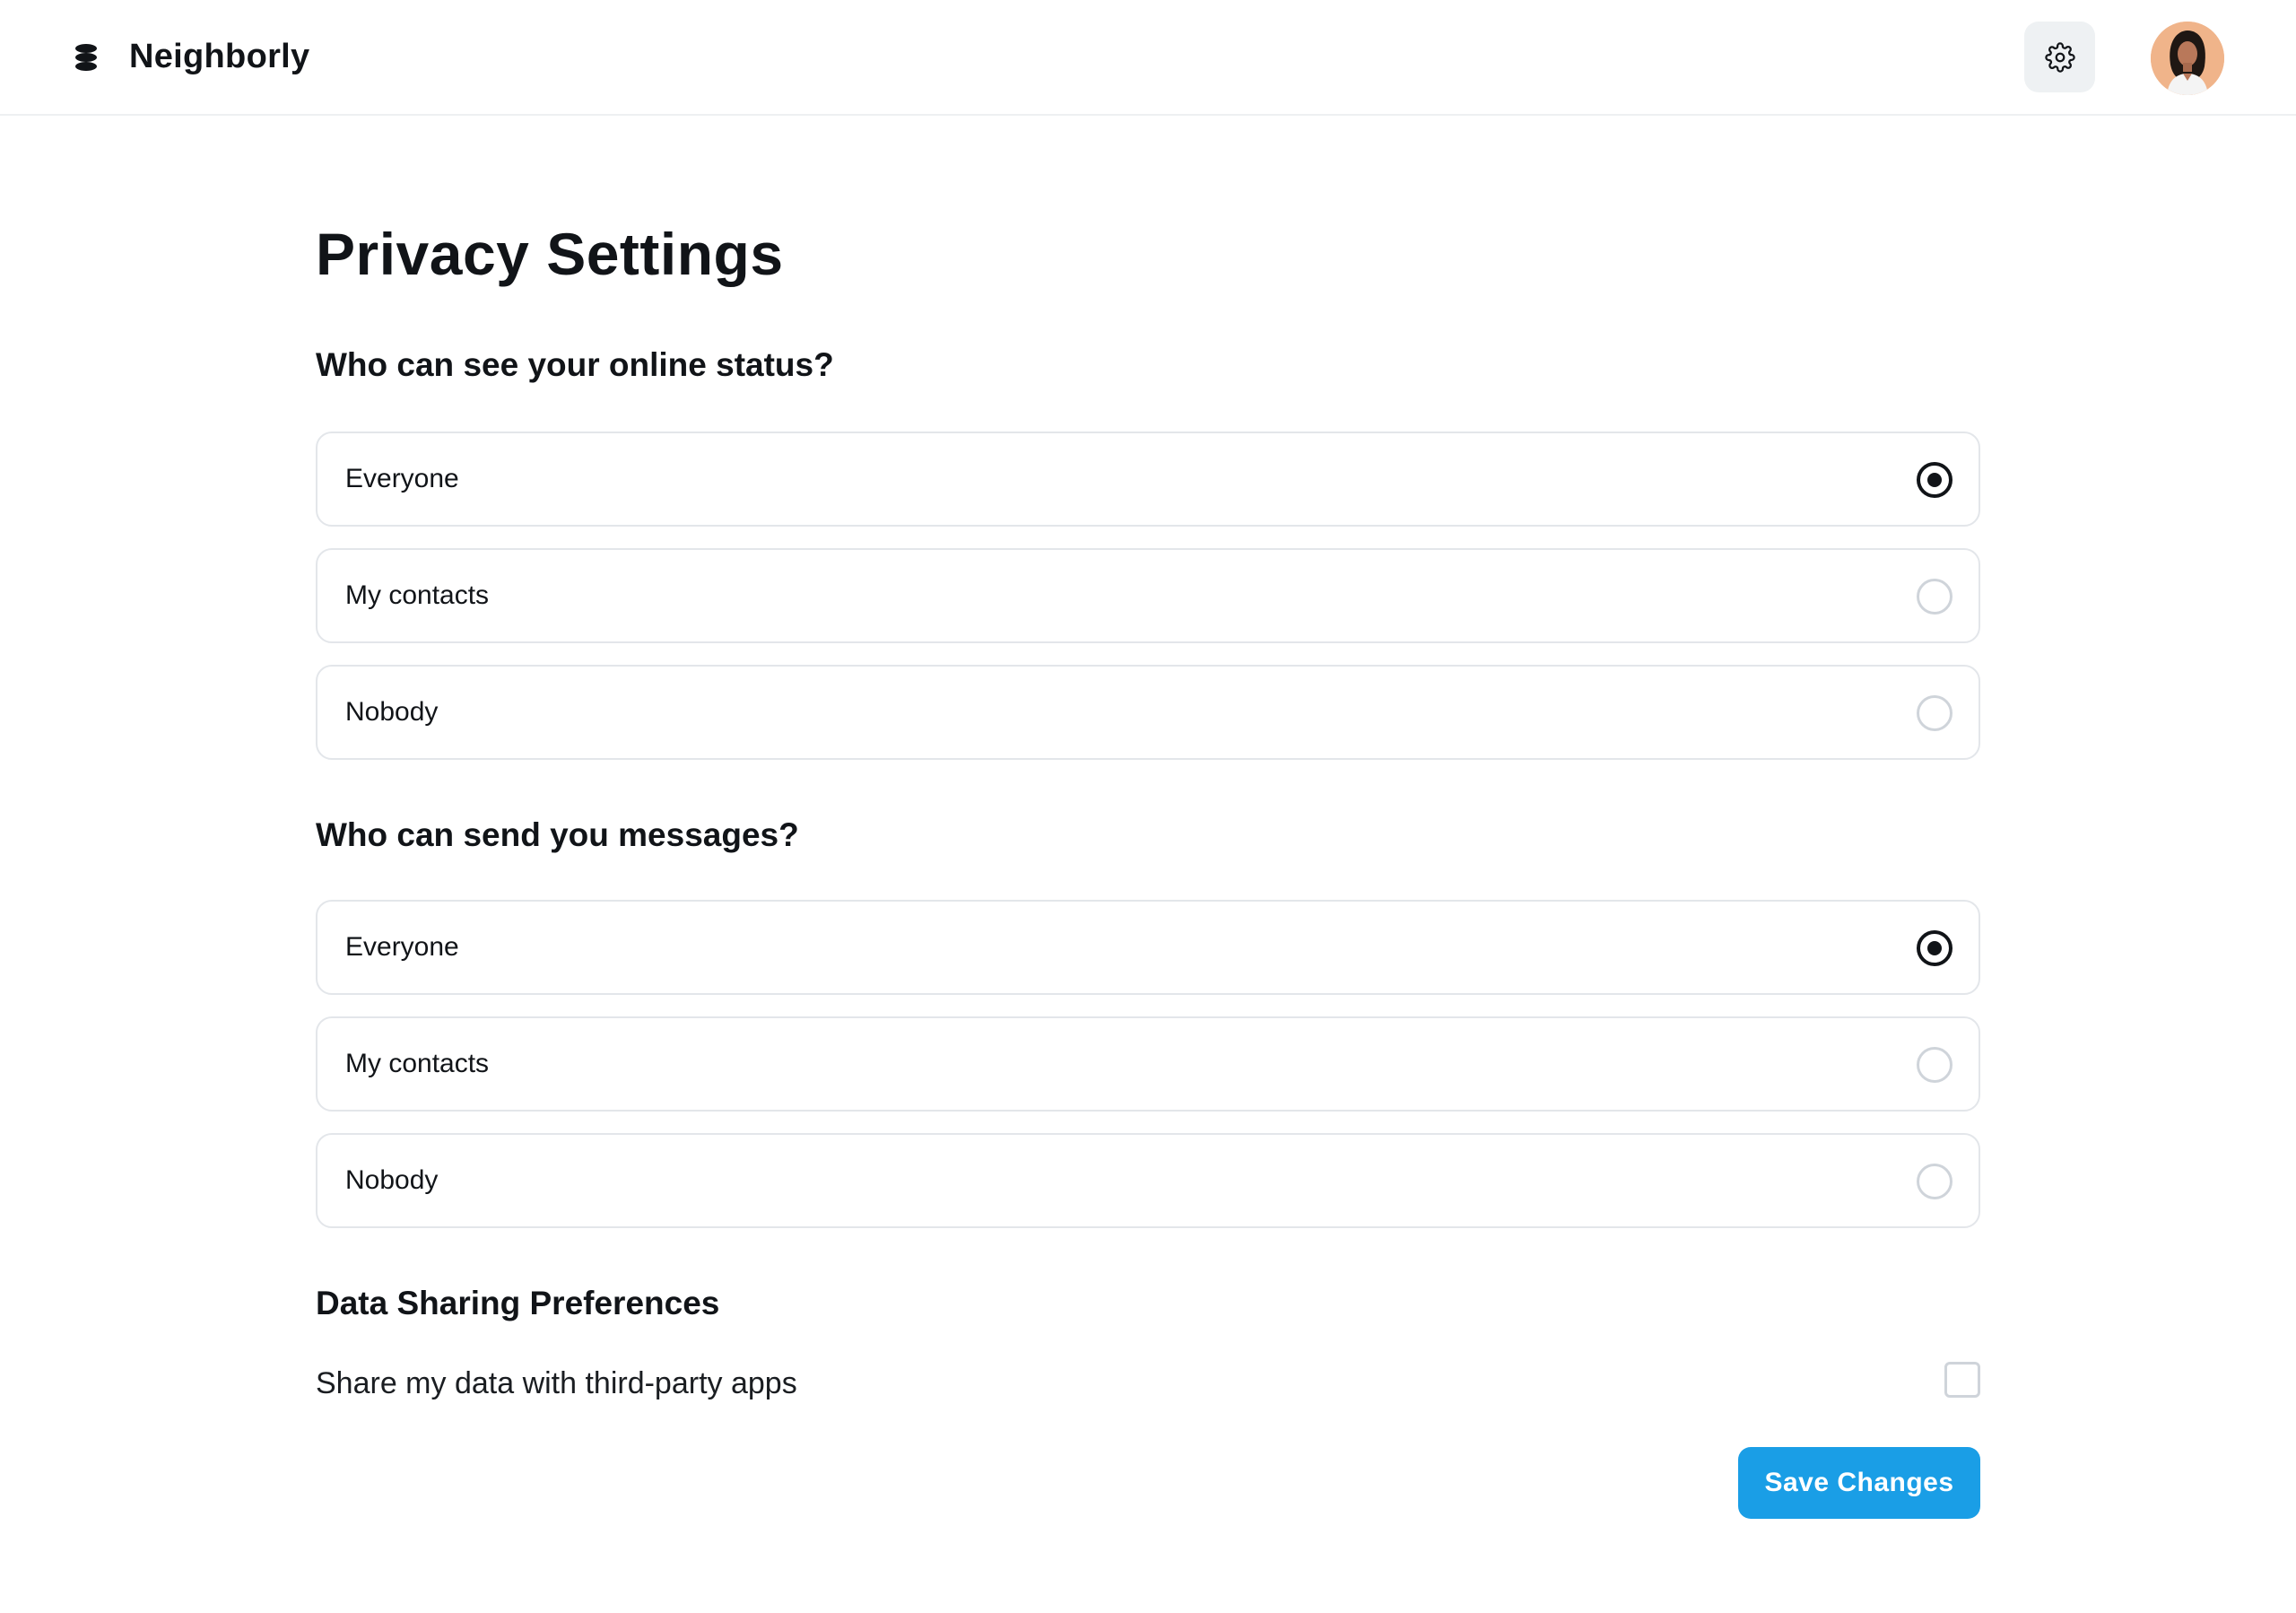 This screenshot has height=1613, width=2296. What do you see at coordinates (1962, 1380) in the screenshot?
I see `share-data-checkbox` at bounding box center [1962, 1380].